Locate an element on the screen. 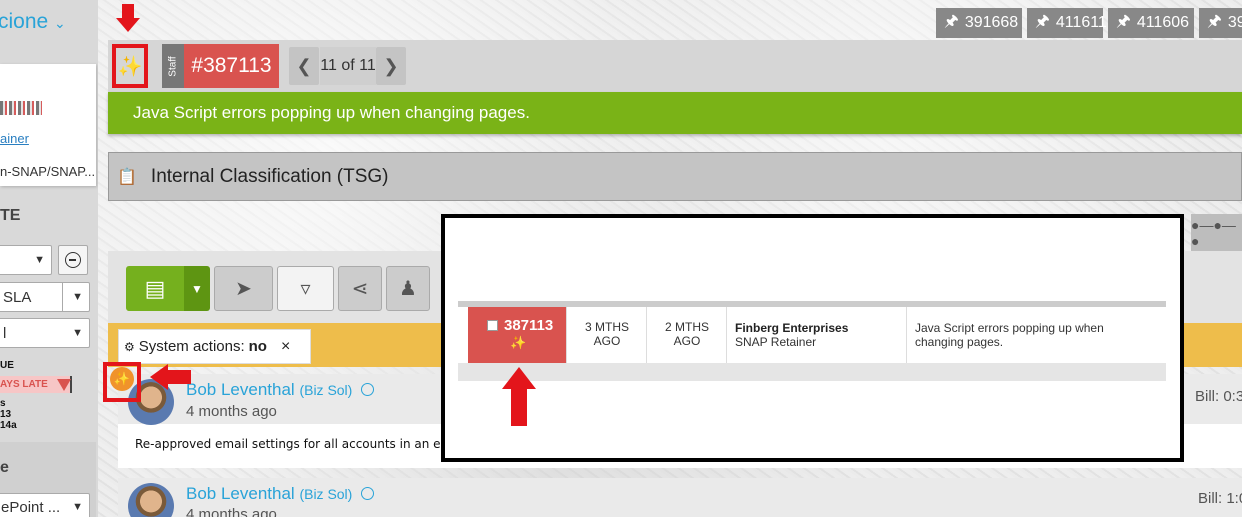 The height and width of the screenshot is (517, 1242). row-updated: 2 MTHS AGO is located at coordinates (686, 334).